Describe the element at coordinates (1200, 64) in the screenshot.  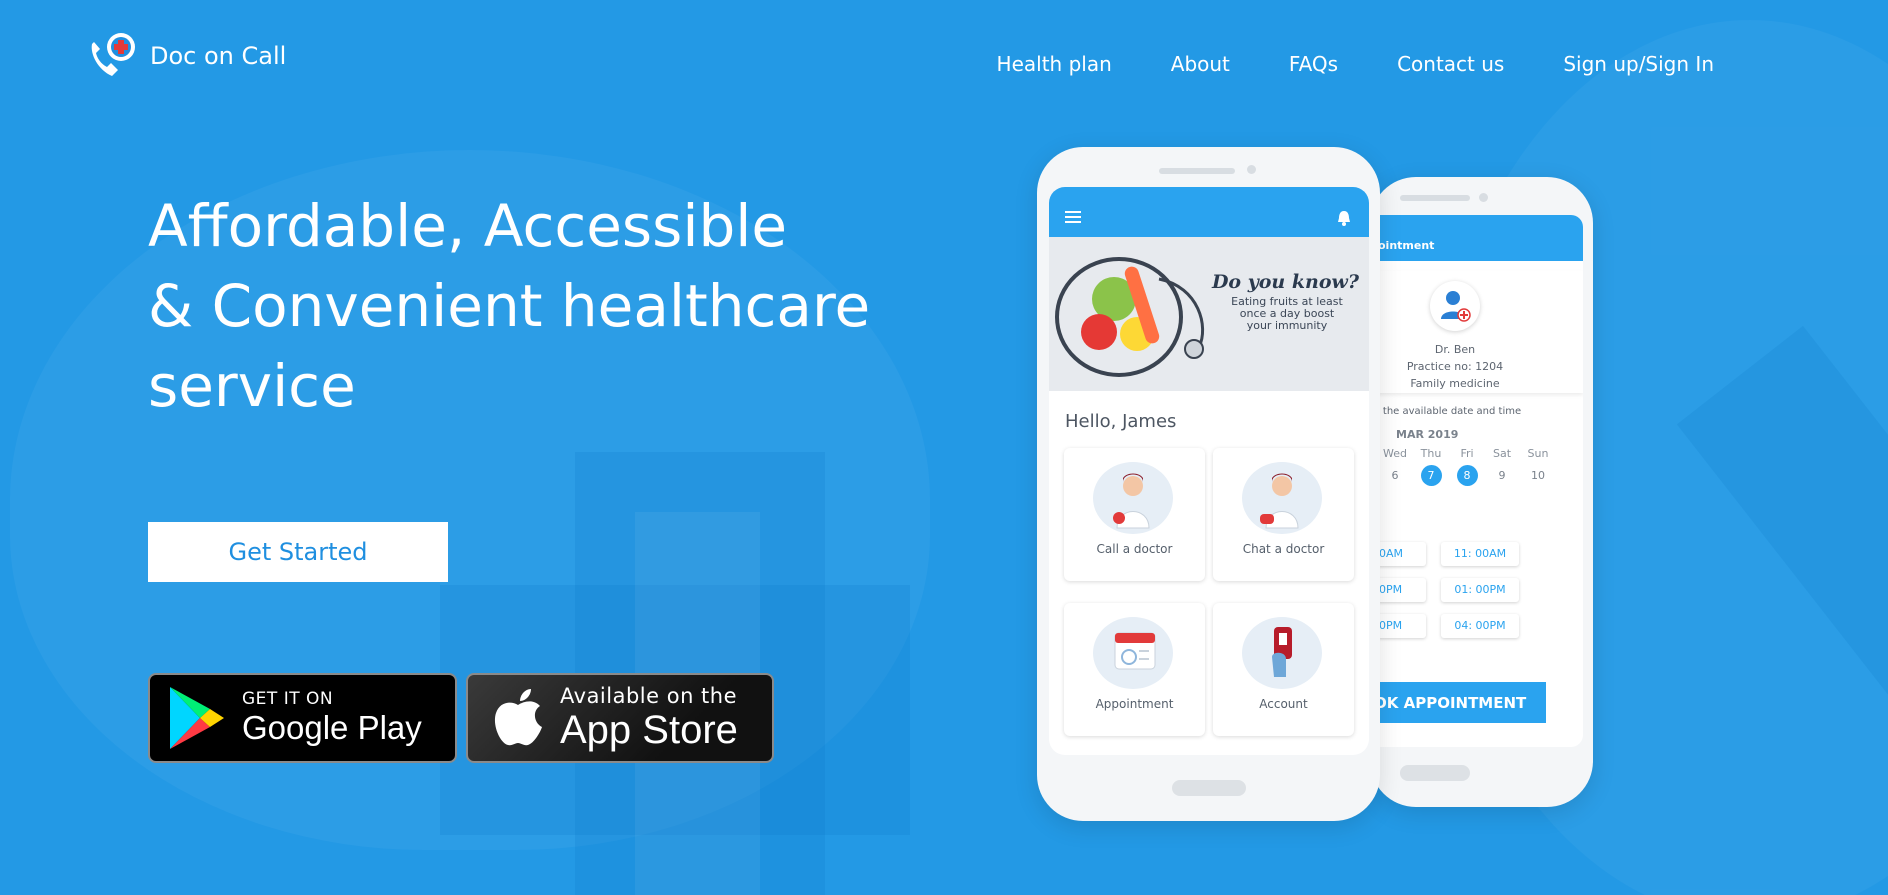
I see `nav-about: About` at that location.